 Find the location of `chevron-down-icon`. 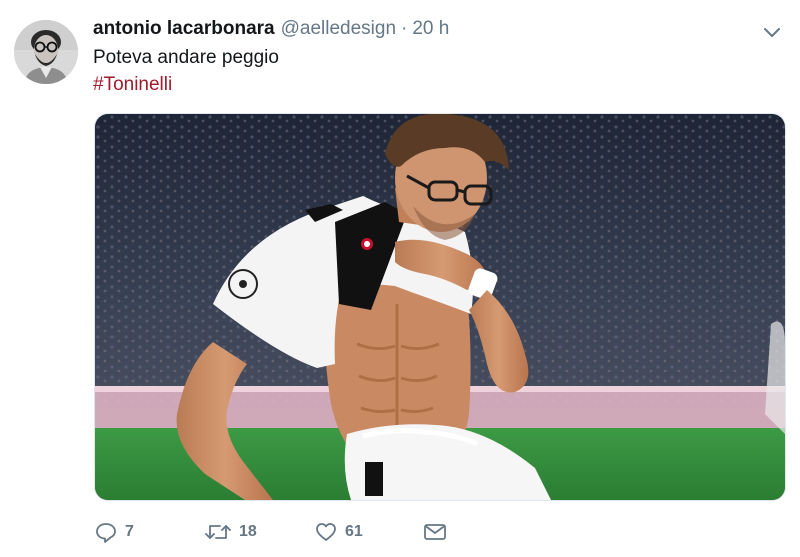

chevron-down-icon is located at coordinates (772, 32).